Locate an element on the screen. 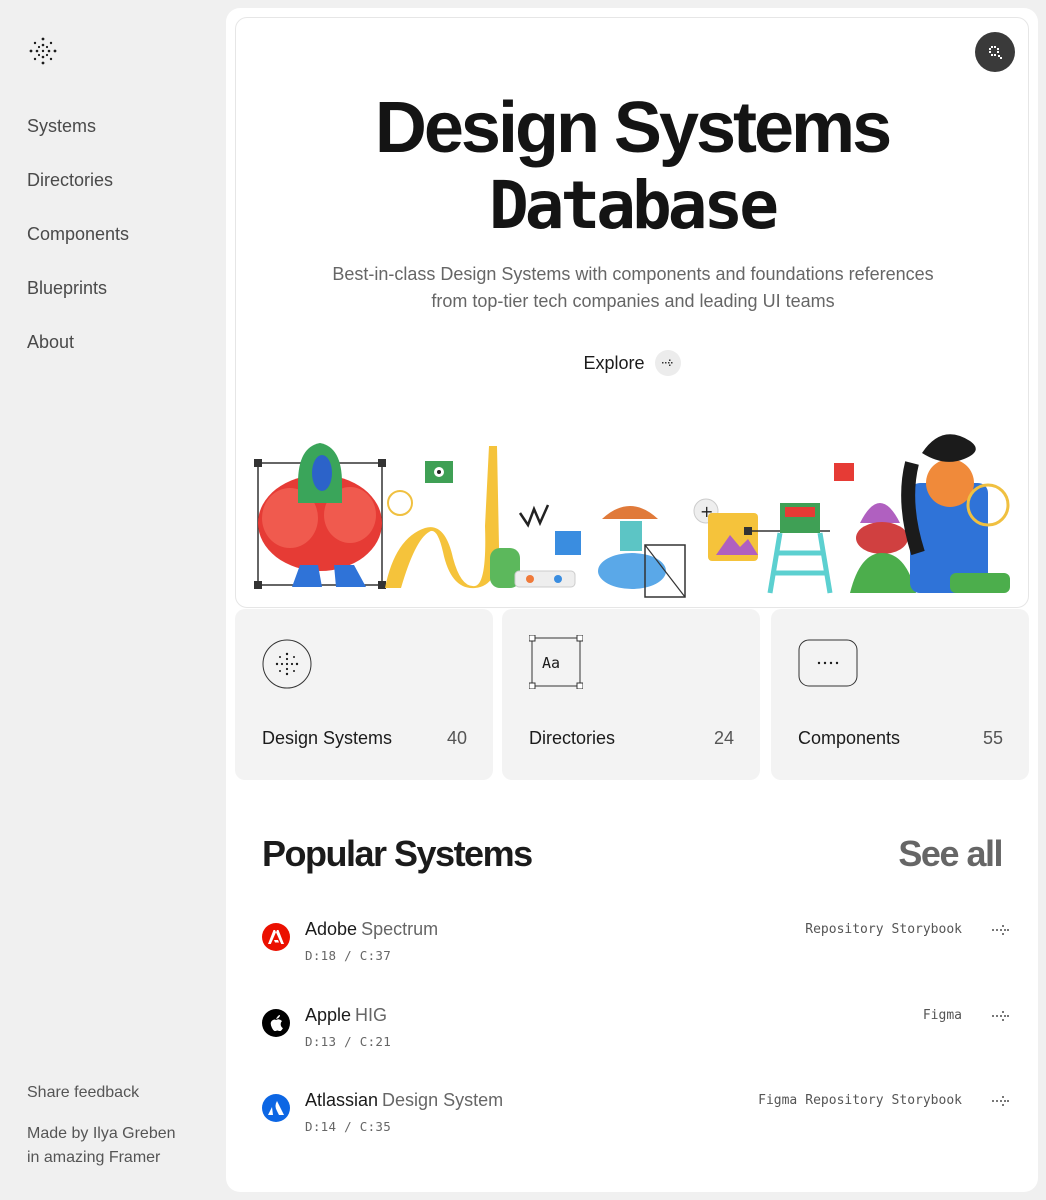 The height and width of the screenshot is (1200, 1046). system-meta: D:14 / C:35 is located at coordinates (348, 1126).